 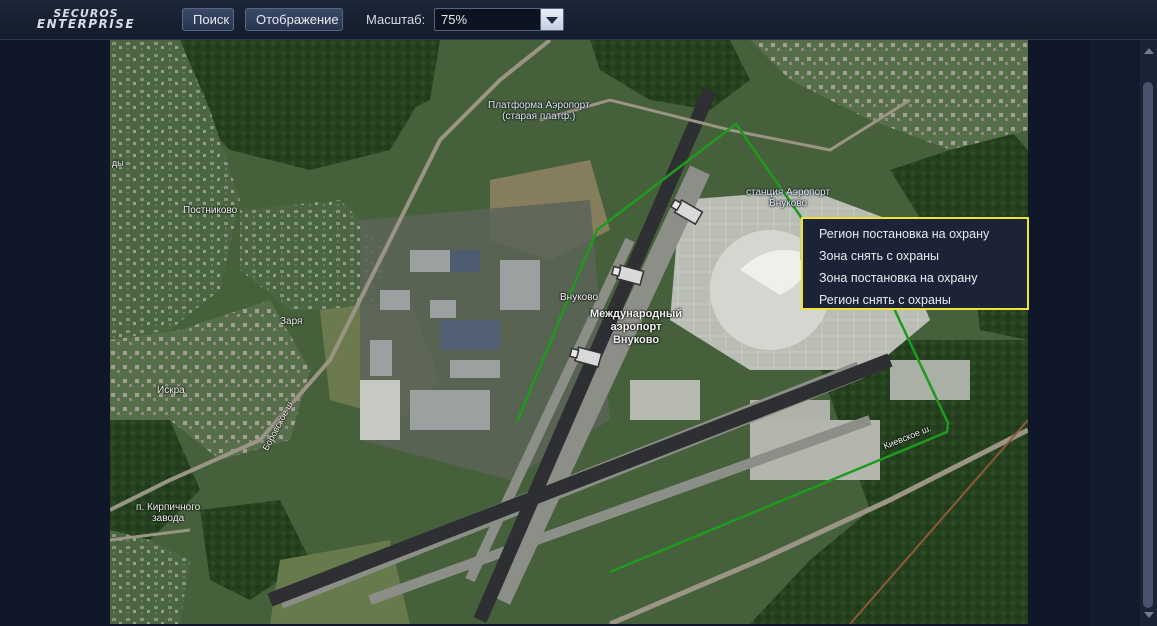 I want to click on menu-item-zone-disarm: Зона снять с охраны, so click(x=915, y=256).